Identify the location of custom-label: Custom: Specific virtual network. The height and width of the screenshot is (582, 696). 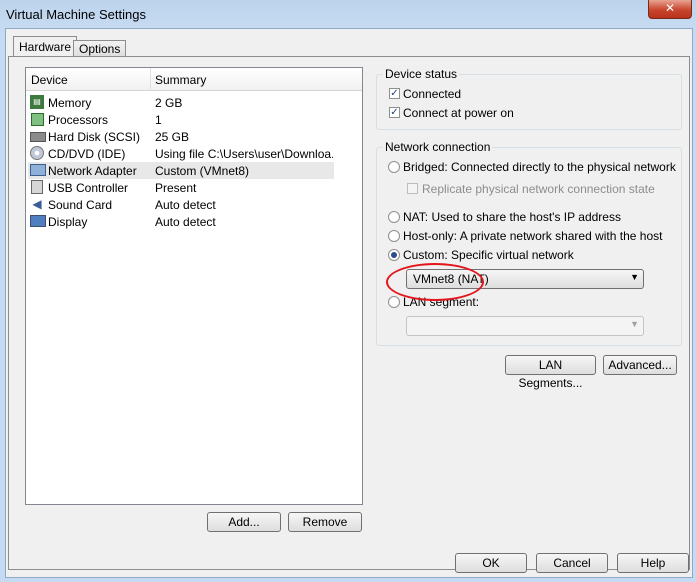
(488, 255).